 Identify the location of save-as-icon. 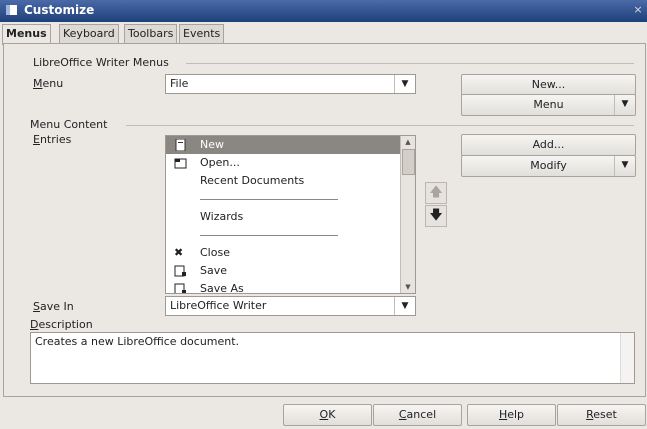
(180, 288).